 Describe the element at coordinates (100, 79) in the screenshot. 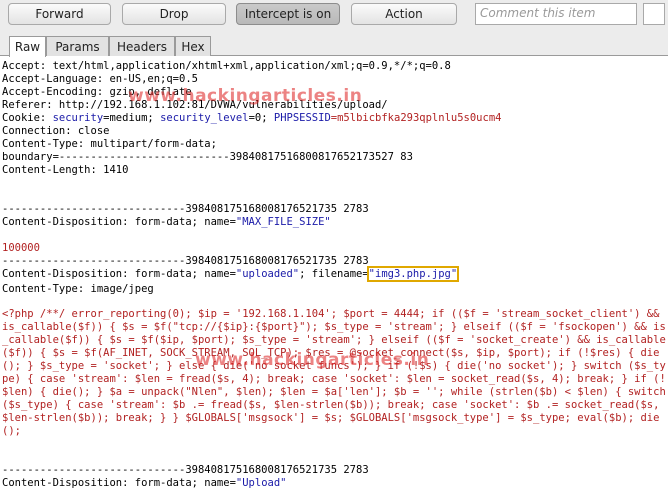

I see `header-accept-language: Accept-Language: en-US,en;q=0.5` at that location.